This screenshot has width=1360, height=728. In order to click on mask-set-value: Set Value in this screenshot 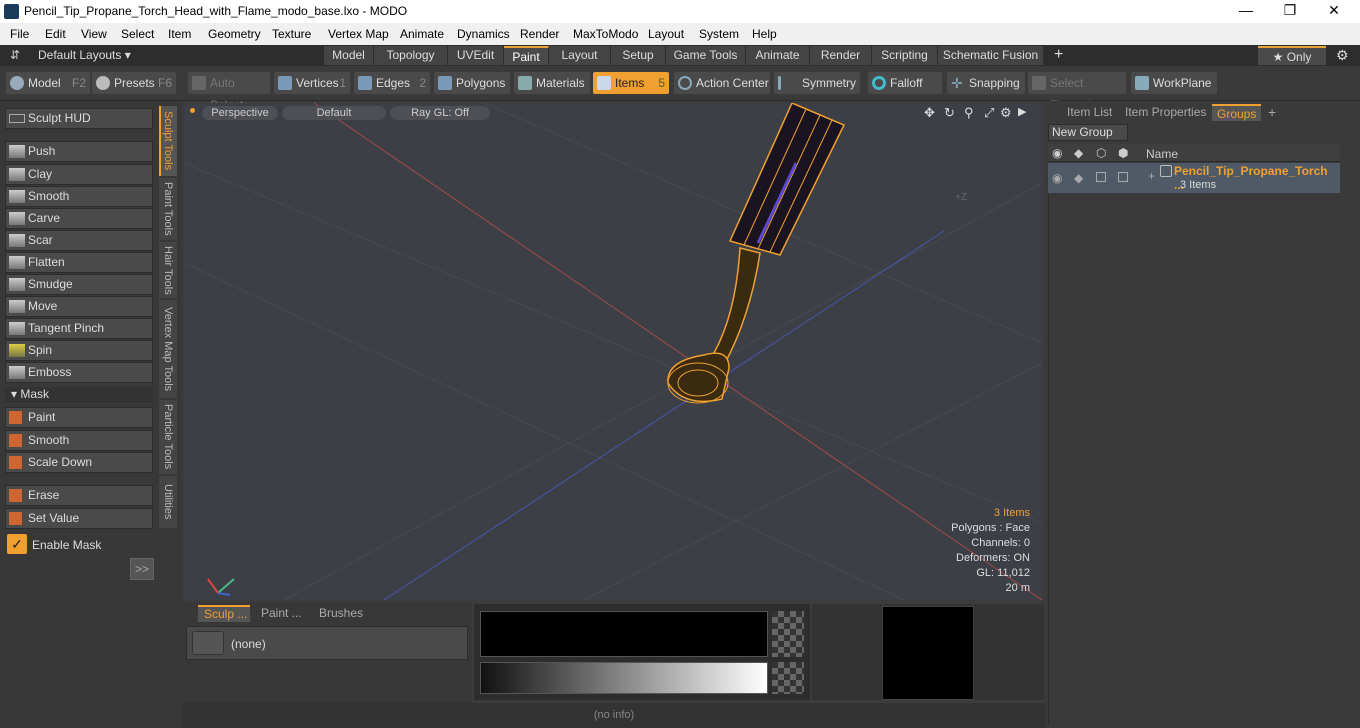, I will do `click(79, 518)`.